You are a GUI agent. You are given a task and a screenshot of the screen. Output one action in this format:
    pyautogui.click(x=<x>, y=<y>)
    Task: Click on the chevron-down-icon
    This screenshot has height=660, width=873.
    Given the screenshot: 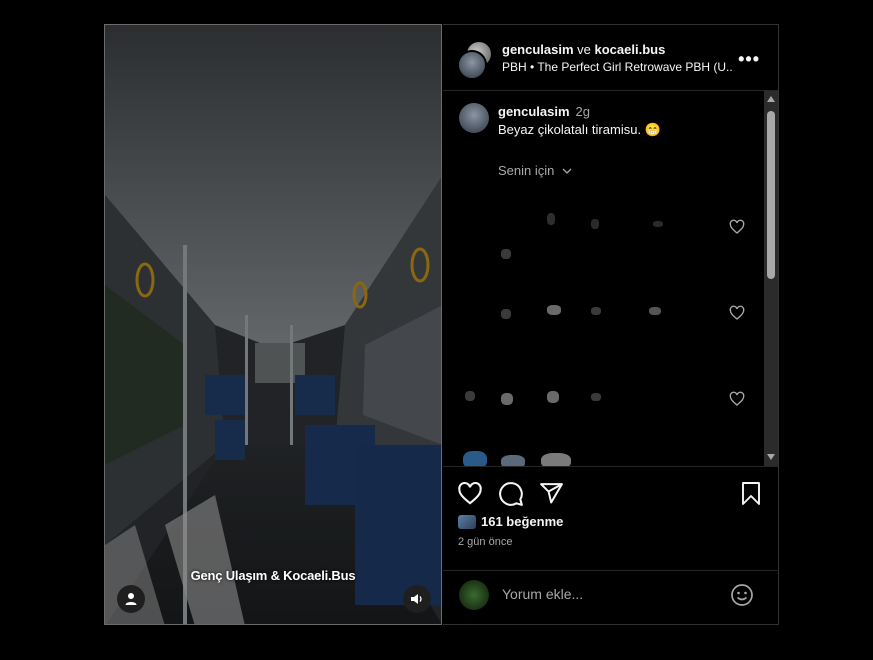 What is the action you would take?
    pyautogui.click(x=567, y=171)
    